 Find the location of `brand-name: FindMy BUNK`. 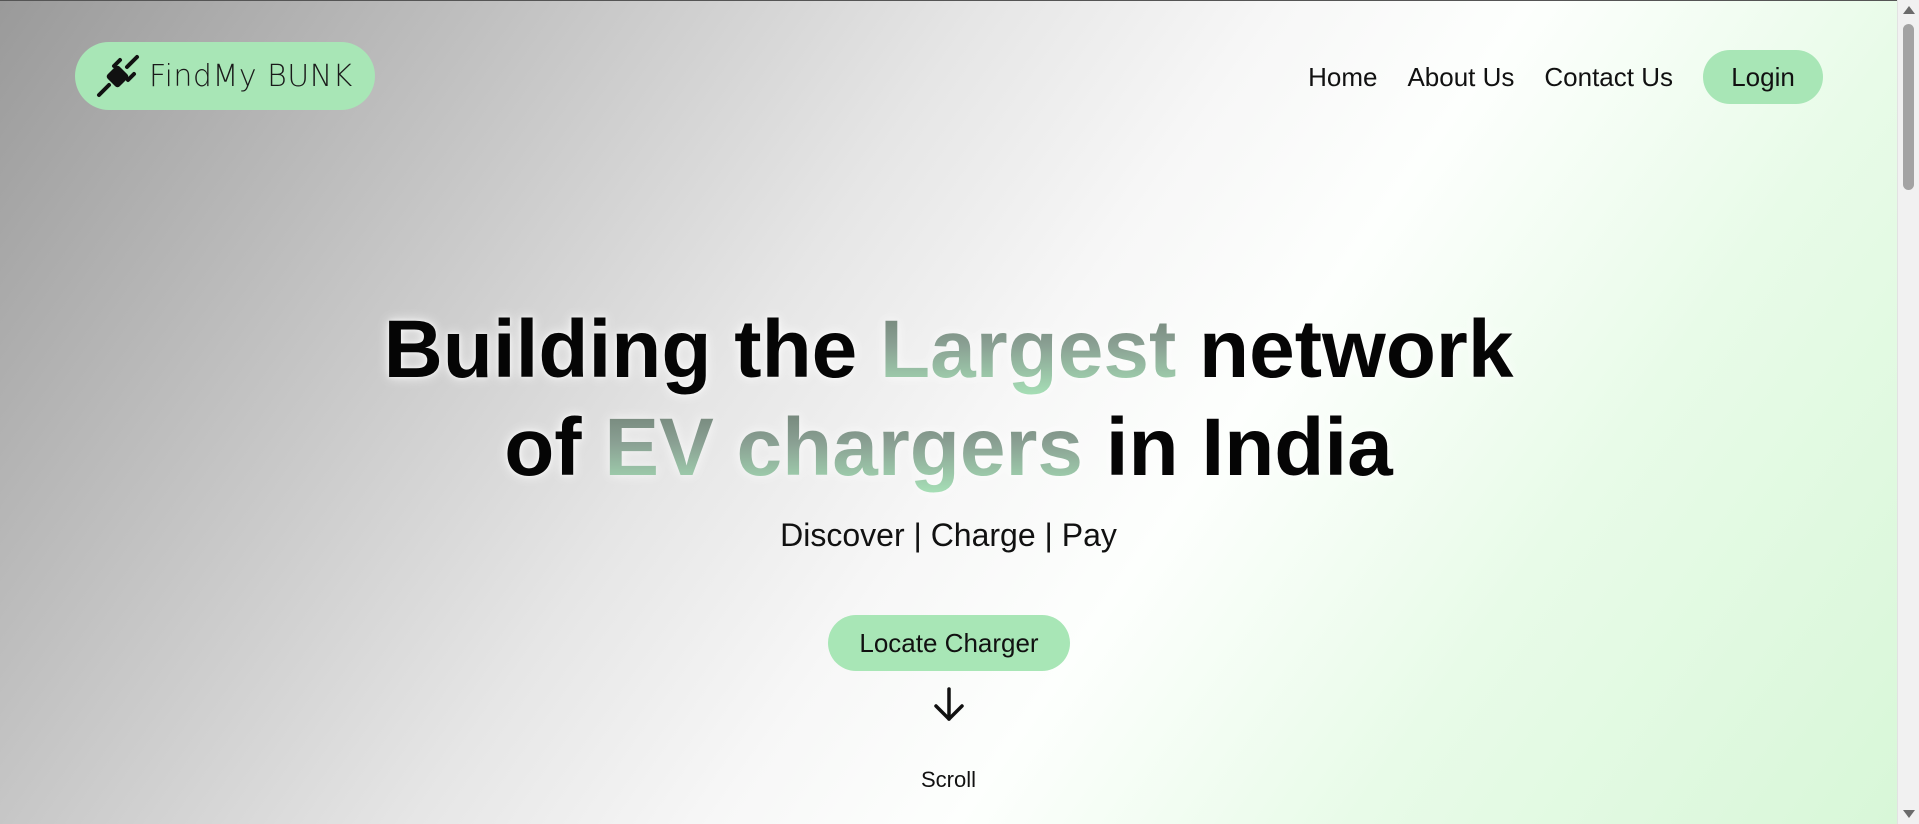

brand-name: FindMy BUNK is located at coordinates (251, 76).